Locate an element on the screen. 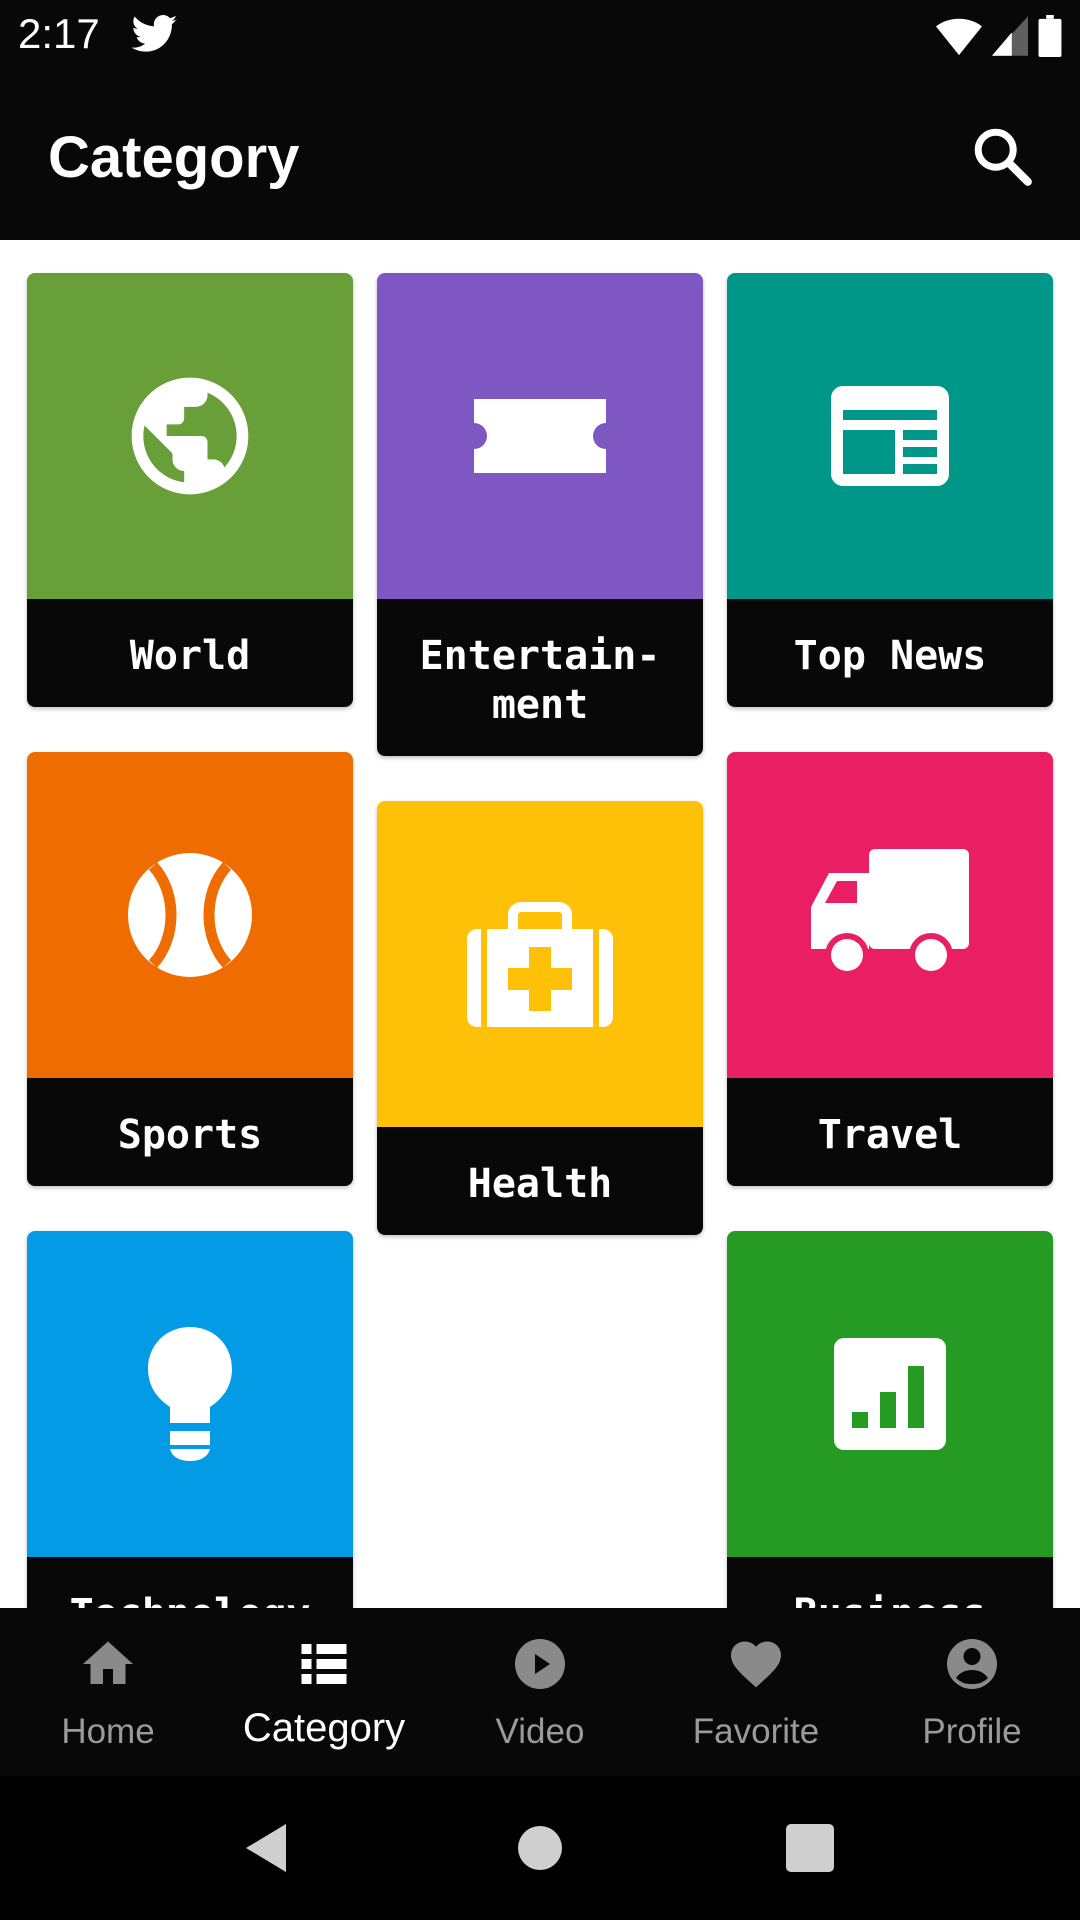  truck-icon is located at coordinates (890, 913).